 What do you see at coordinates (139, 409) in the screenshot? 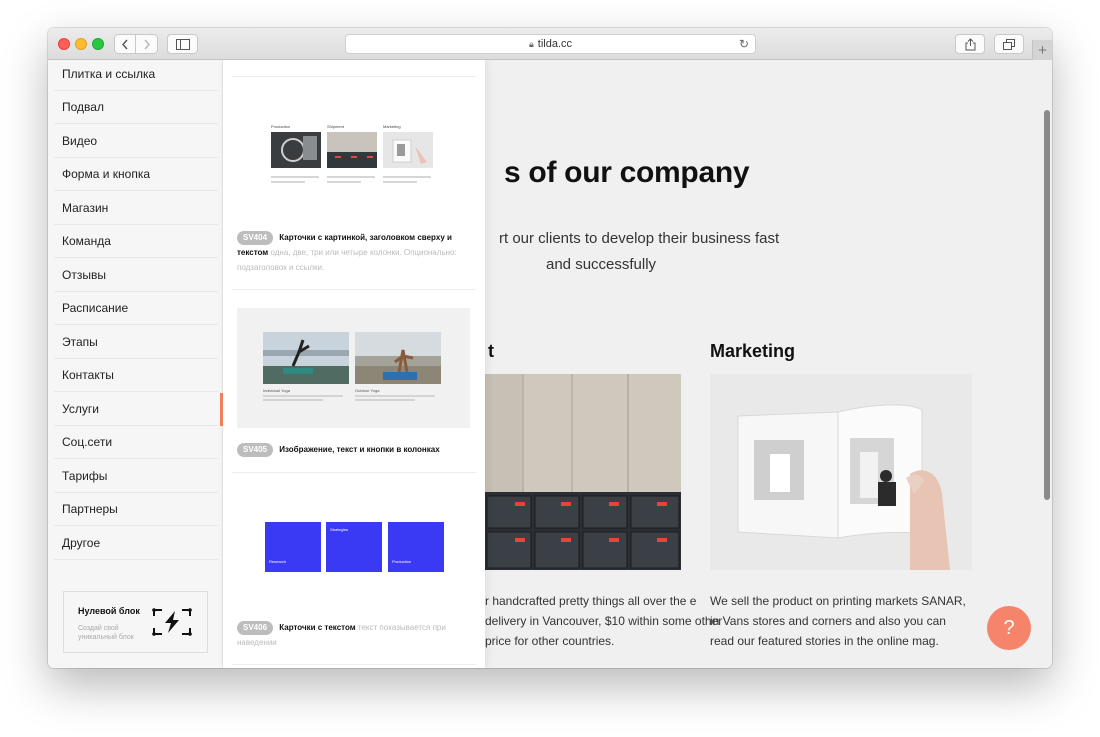
I see `category-services: Услуги` at bounding box center [139, 409].